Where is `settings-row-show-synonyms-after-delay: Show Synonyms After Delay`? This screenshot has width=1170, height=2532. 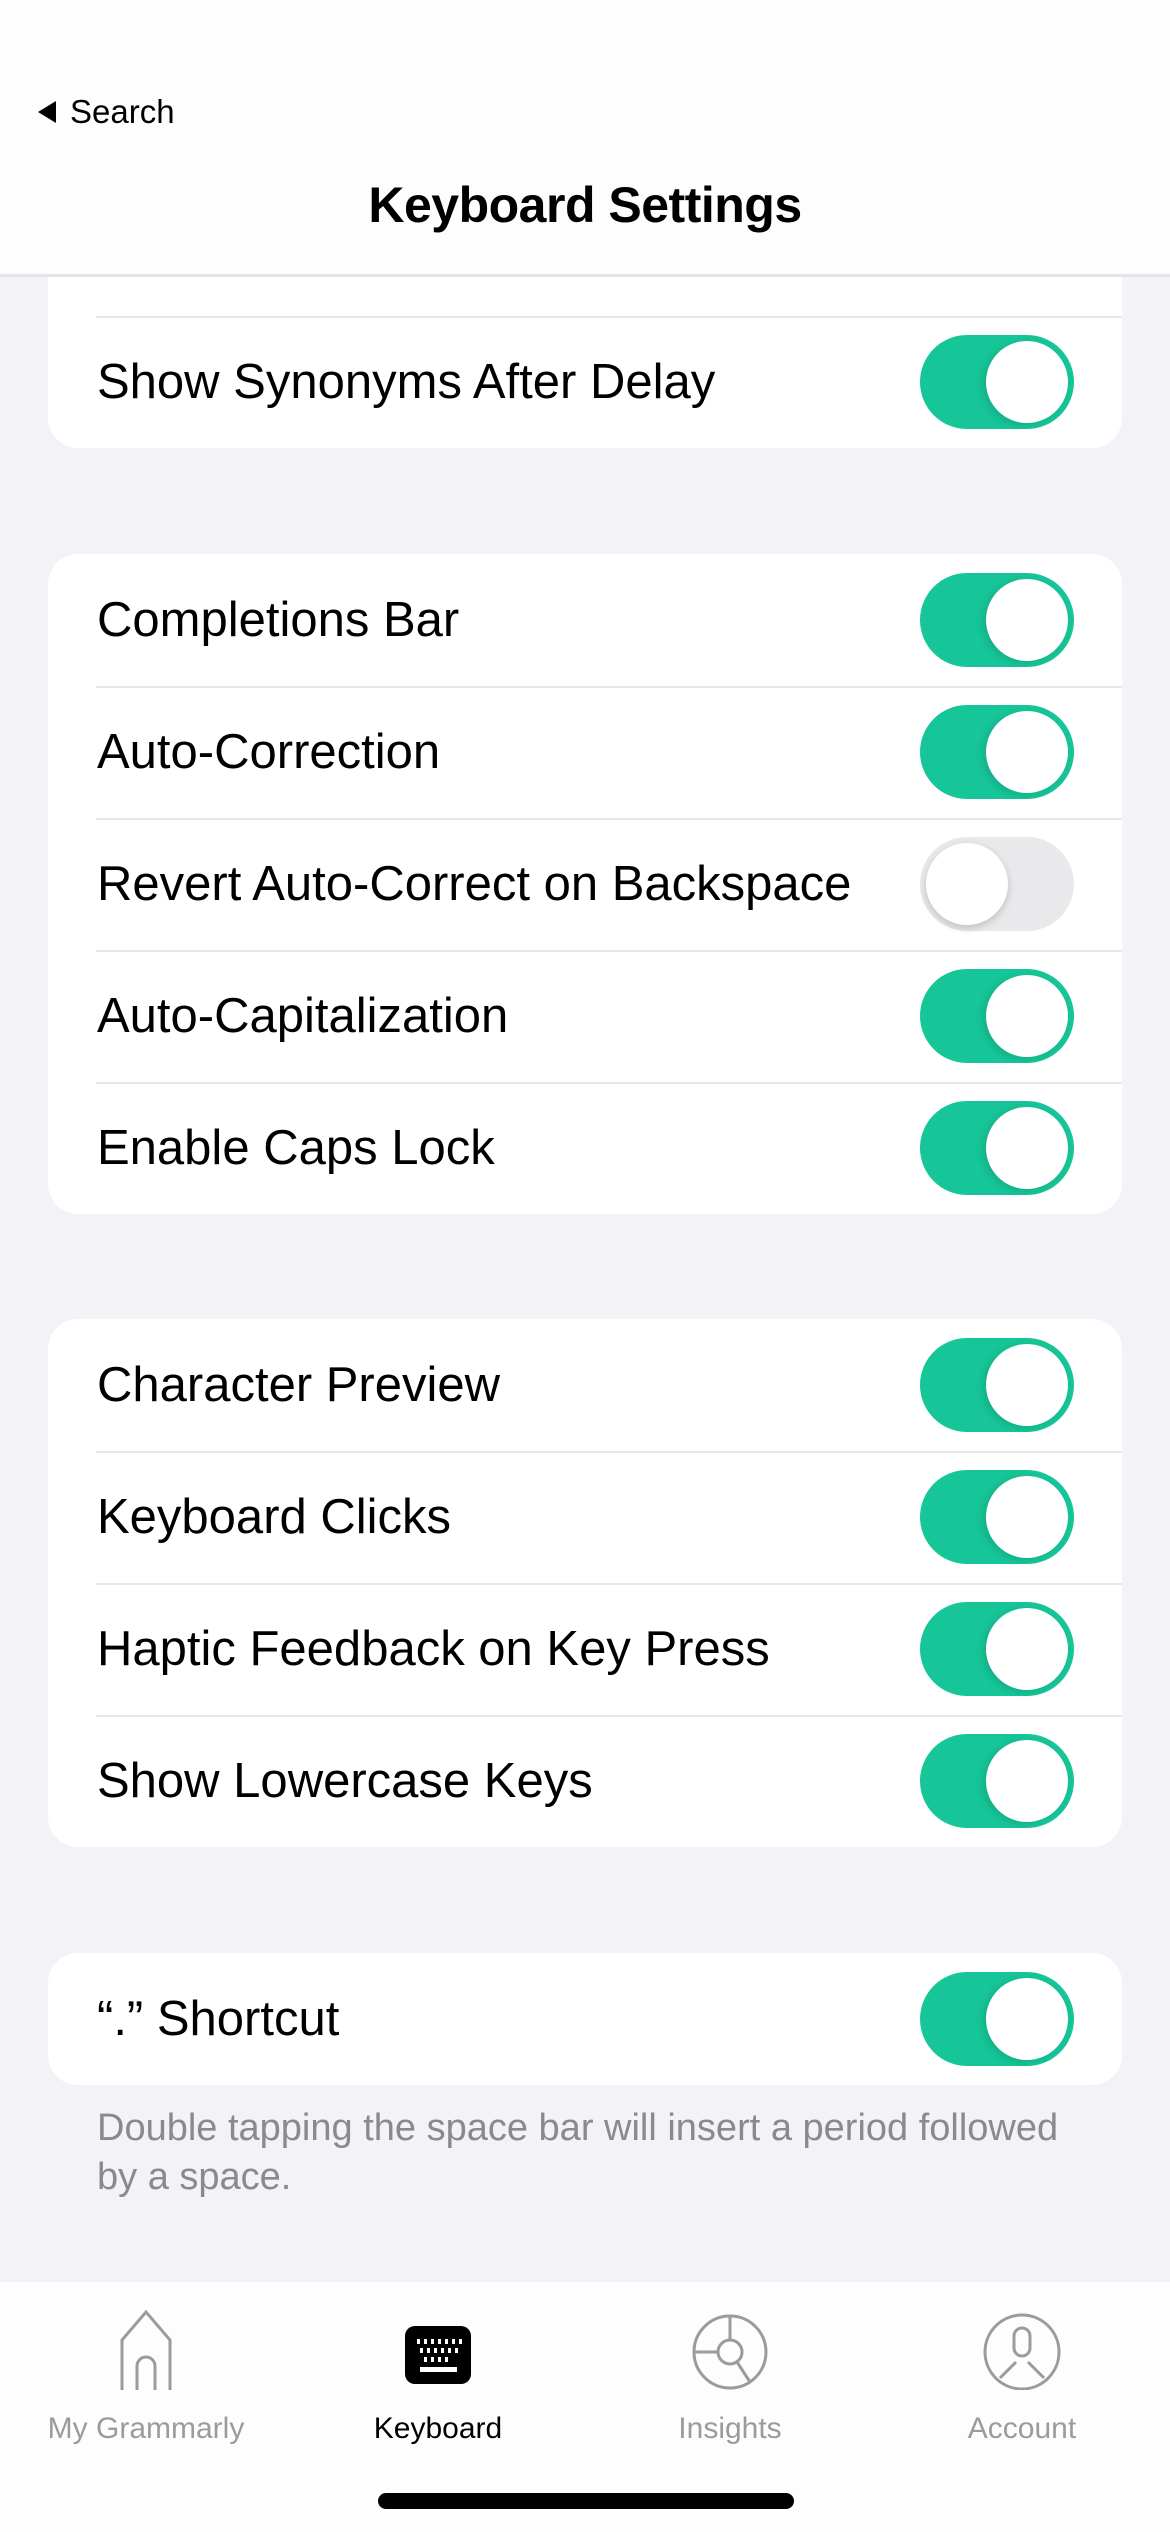 settings-row-show-synonyms-after-delay: Show Synonyms After Delay is located at coordinates (585, 382).